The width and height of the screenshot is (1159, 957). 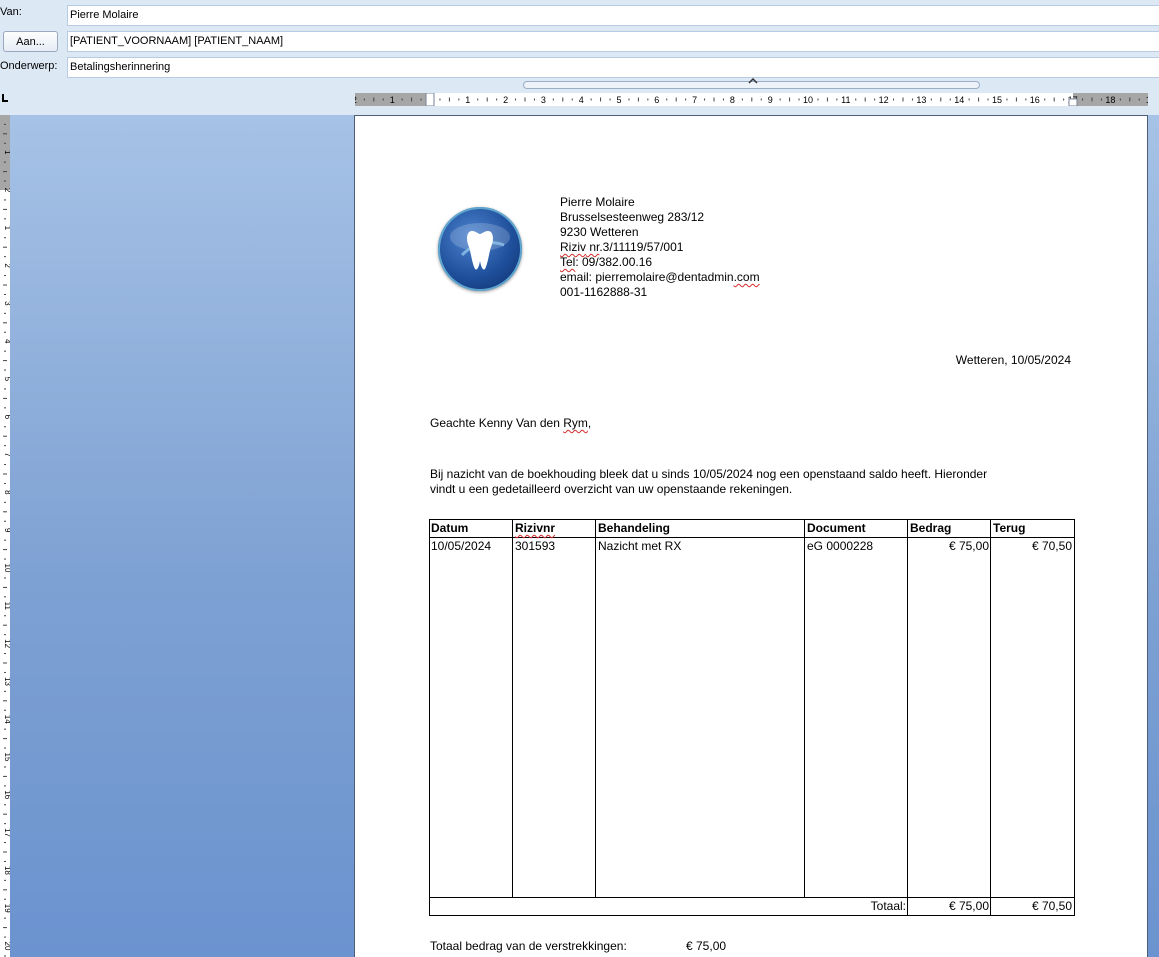 I want to click on total-amount-label: Totaal bedrag van de verstrekkingen:, so click(x=528, y=946).